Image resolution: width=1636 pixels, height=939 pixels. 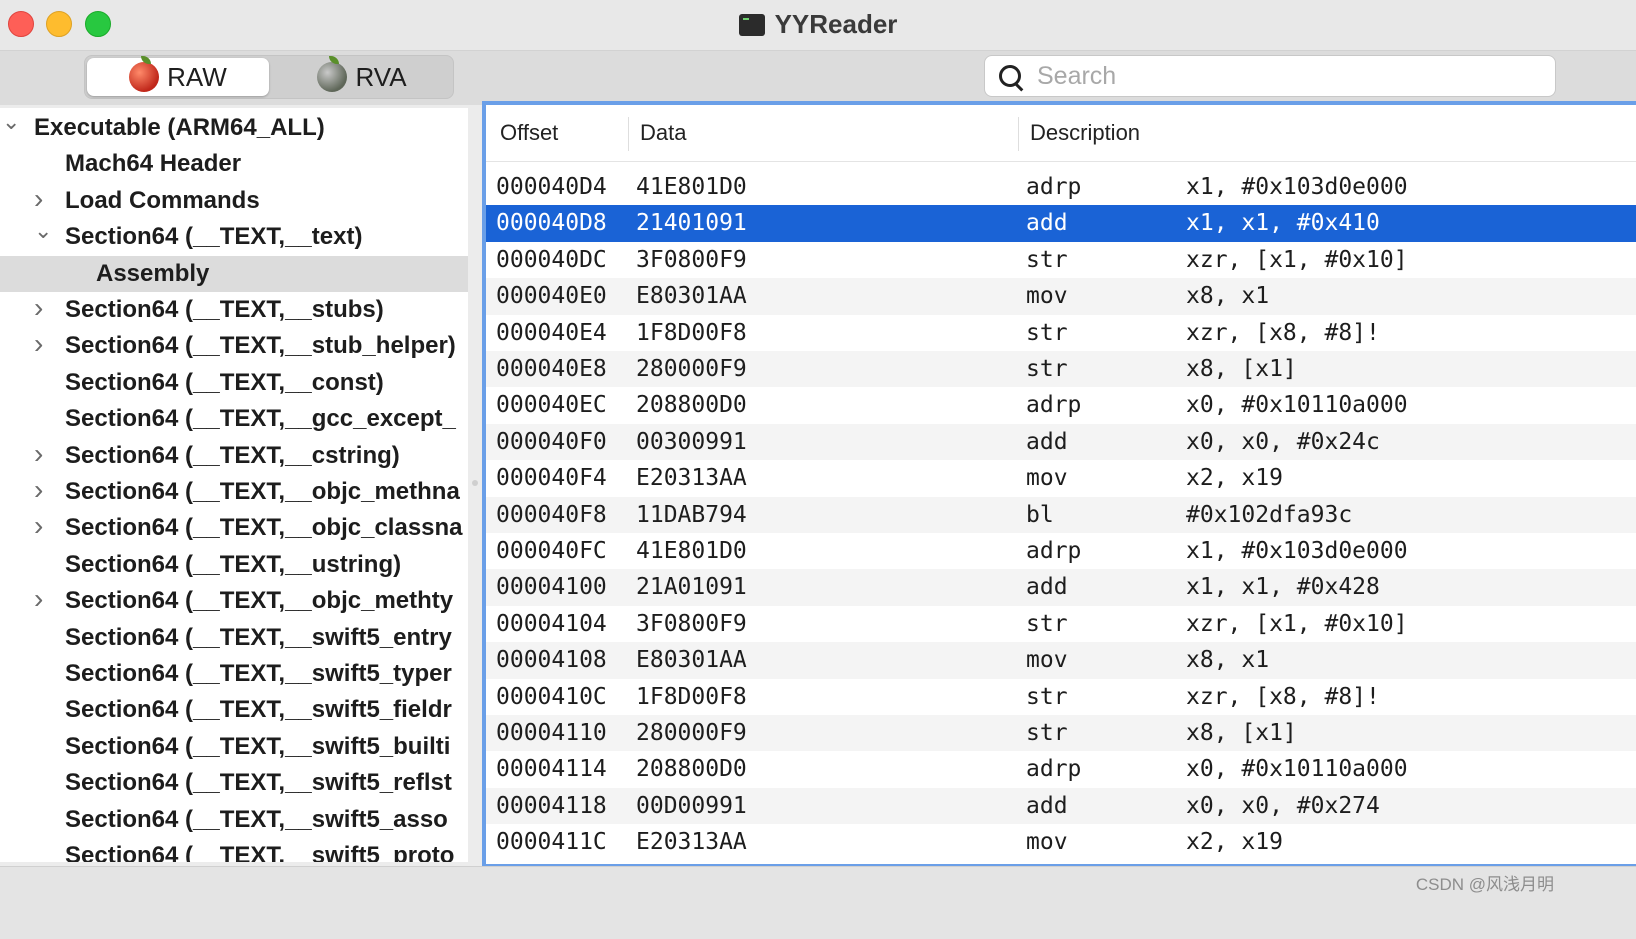 What do you see at coordinates (551, 587) in the screenshot?
I see `cell-offset: 00004100` at bounding box center [551, 587].